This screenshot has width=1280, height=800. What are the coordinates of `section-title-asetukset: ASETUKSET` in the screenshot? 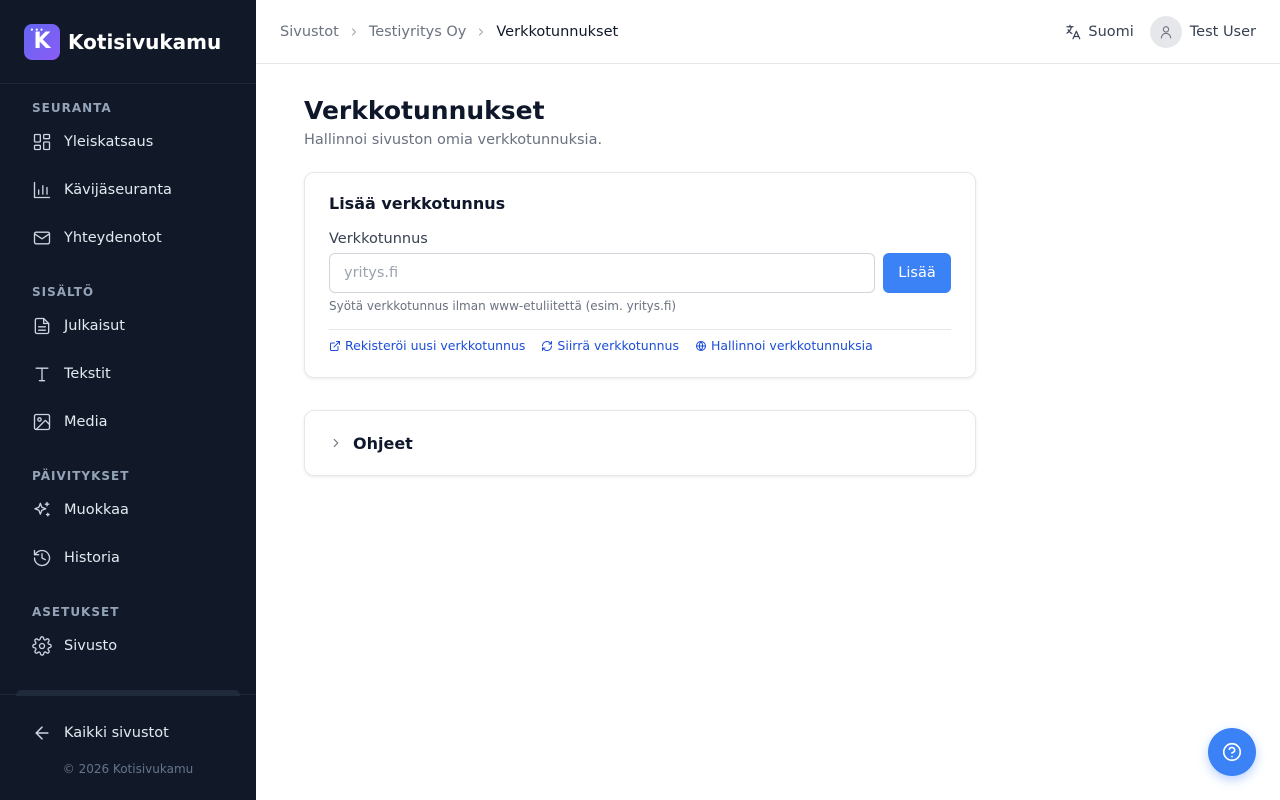 It's located at (76, 612).